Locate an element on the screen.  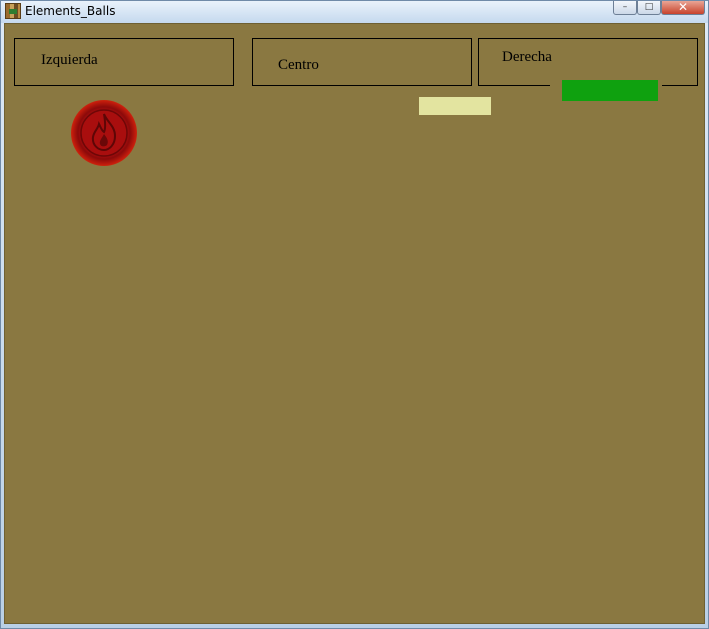
app-icon is located at coordinates (13, 11).